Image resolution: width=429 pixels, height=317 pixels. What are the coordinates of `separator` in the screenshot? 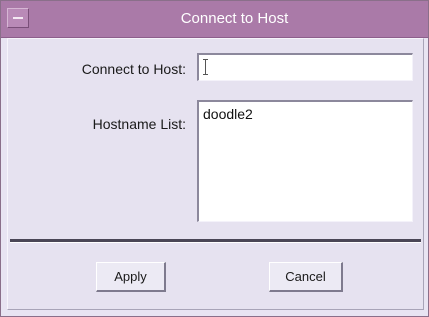 It's located at (215, 241).